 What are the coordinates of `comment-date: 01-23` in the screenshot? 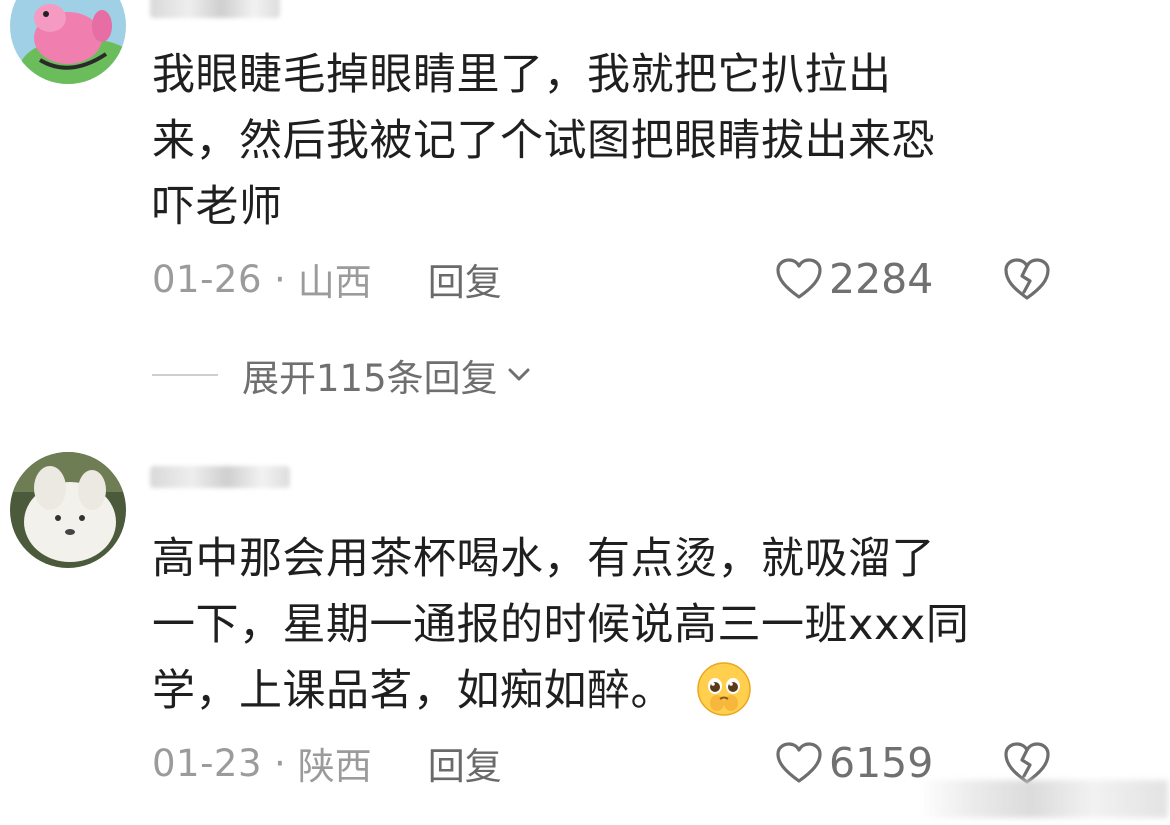 It's located at (207, 763).